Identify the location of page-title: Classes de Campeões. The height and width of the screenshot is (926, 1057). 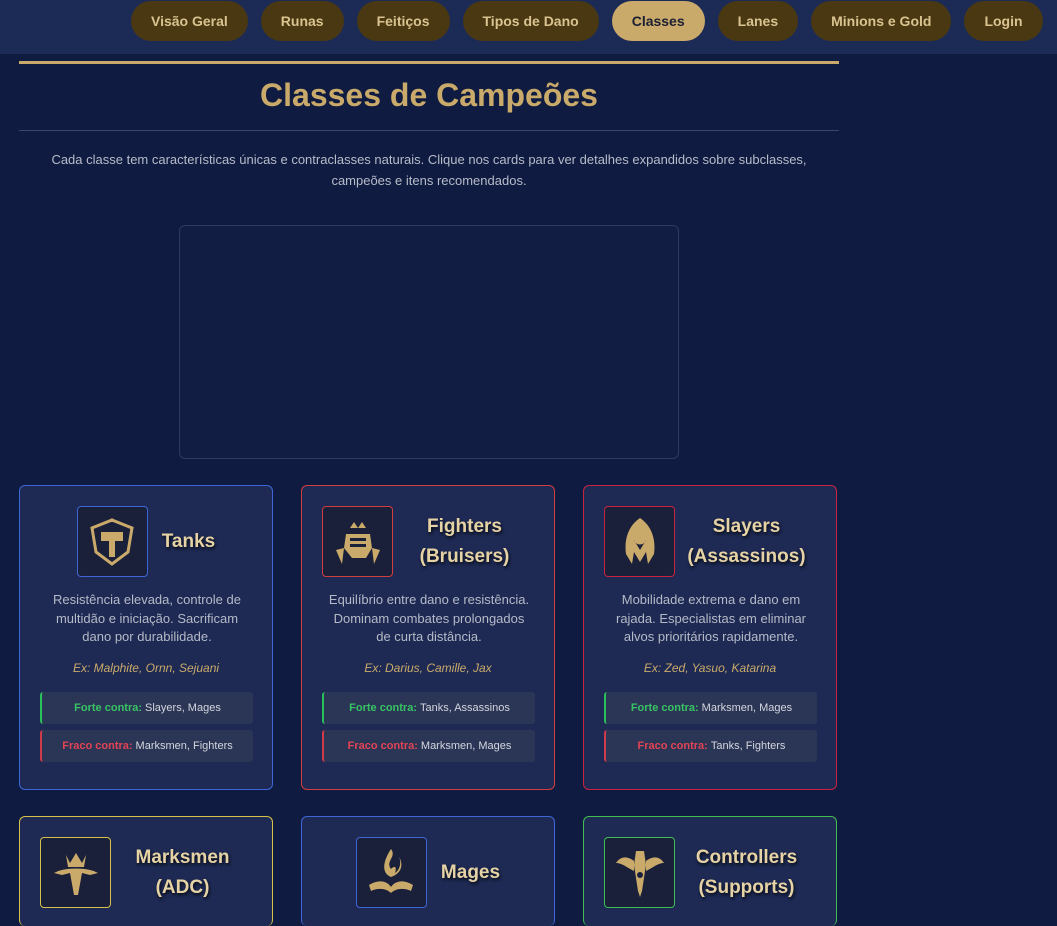
(429, 95).